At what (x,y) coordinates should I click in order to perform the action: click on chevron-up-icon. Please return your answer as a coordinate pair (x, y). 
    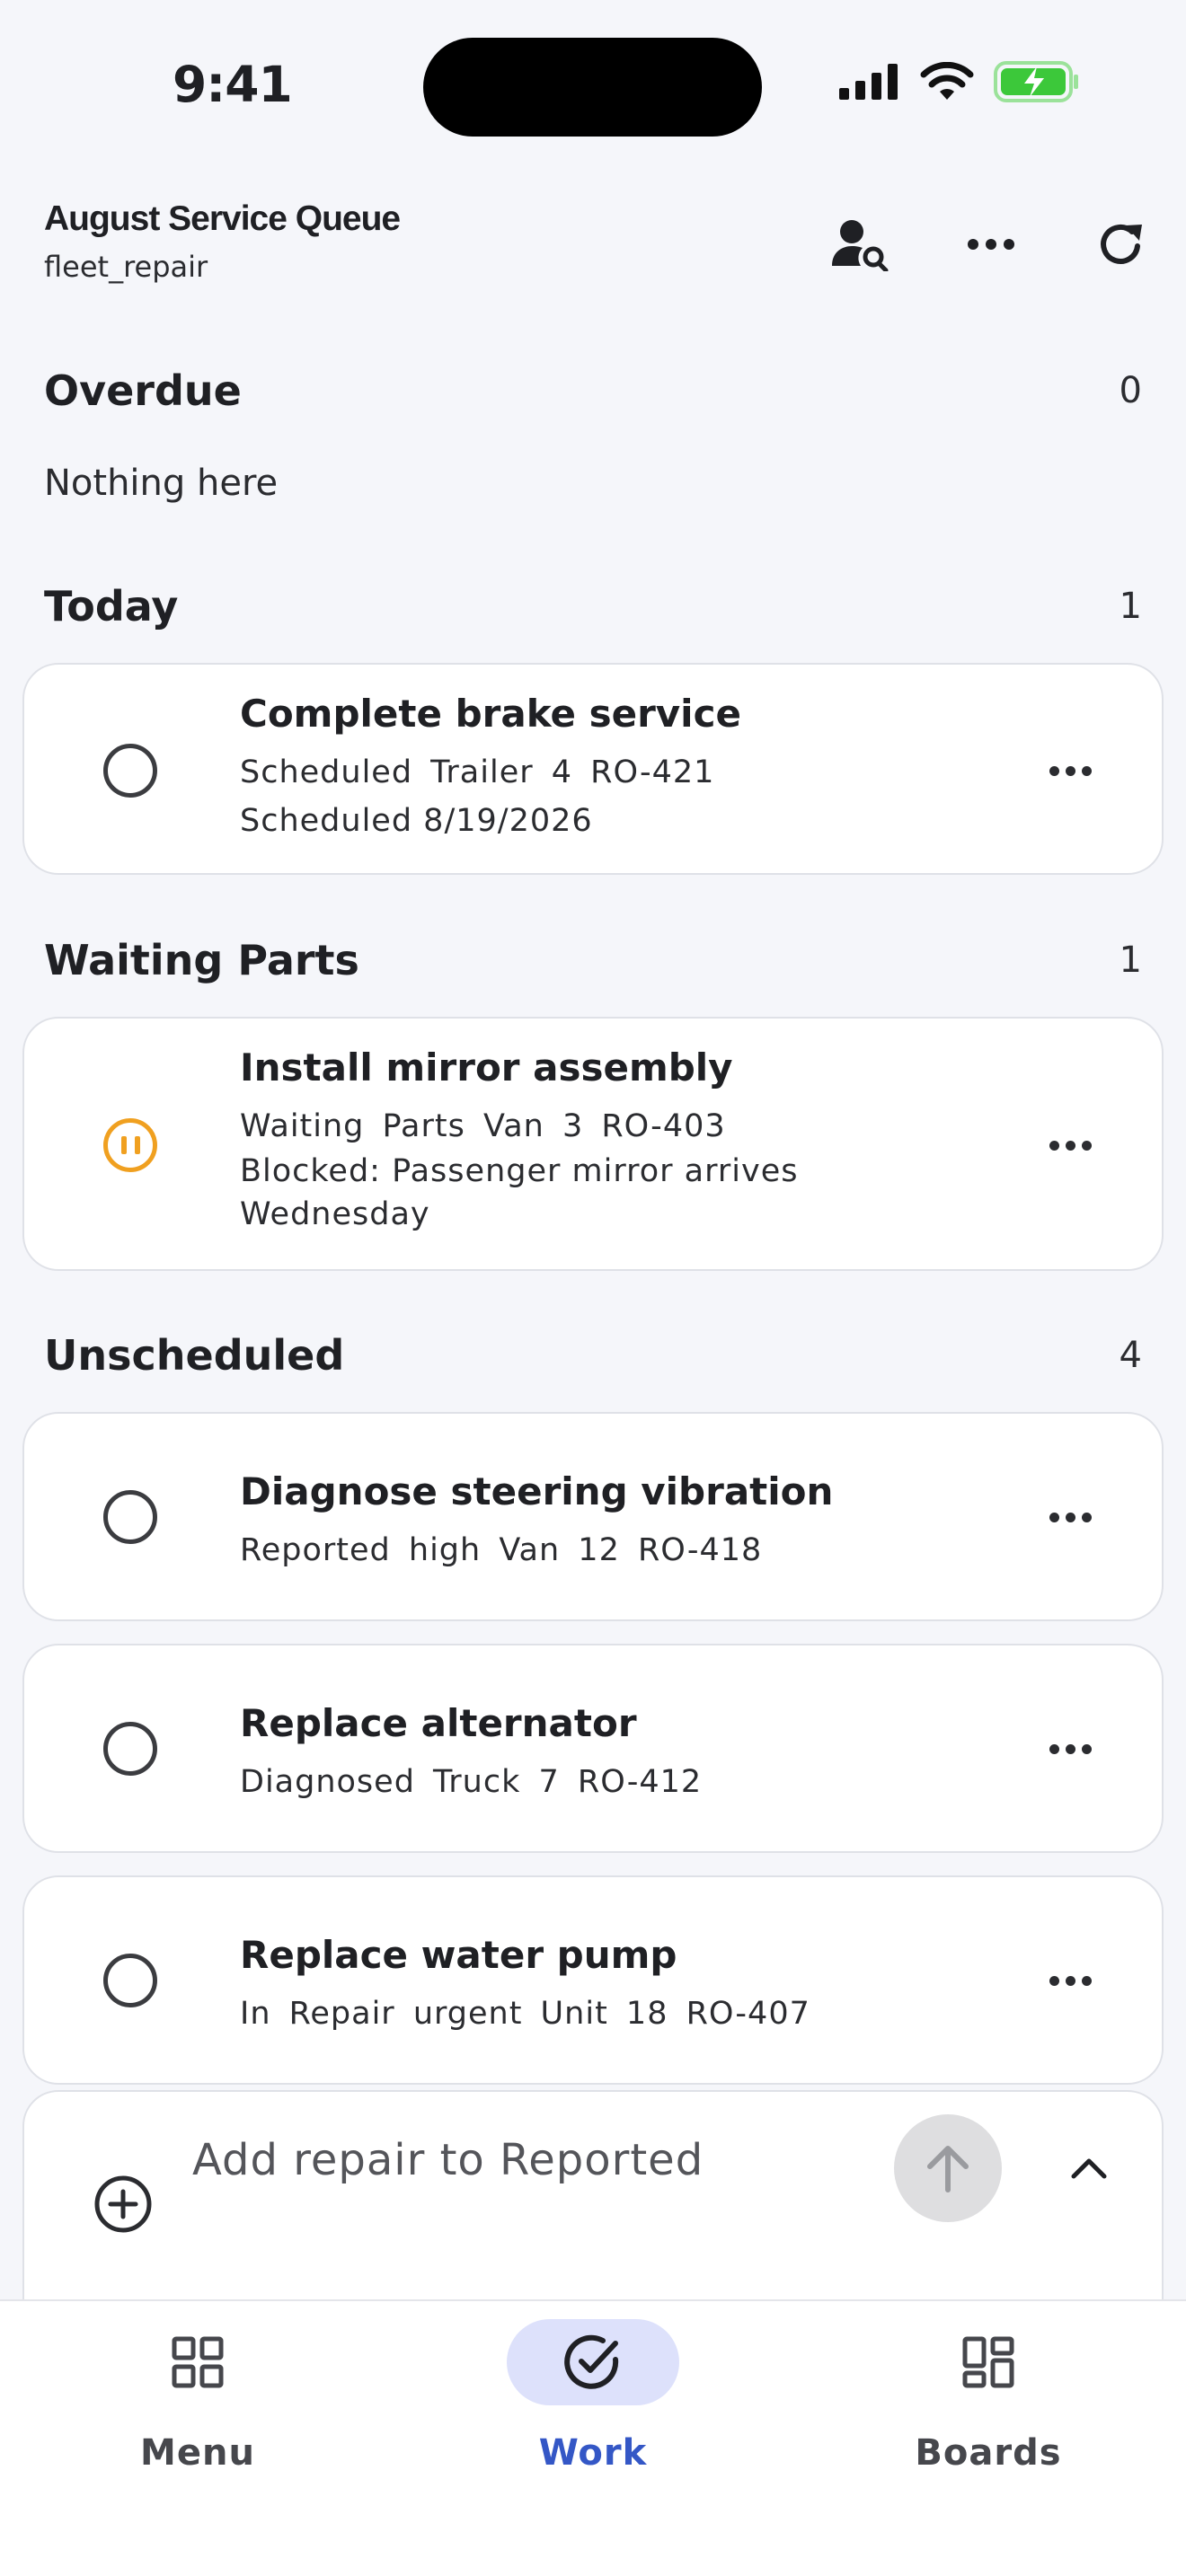
    Looking at the image, I should click on (1089, 2168).